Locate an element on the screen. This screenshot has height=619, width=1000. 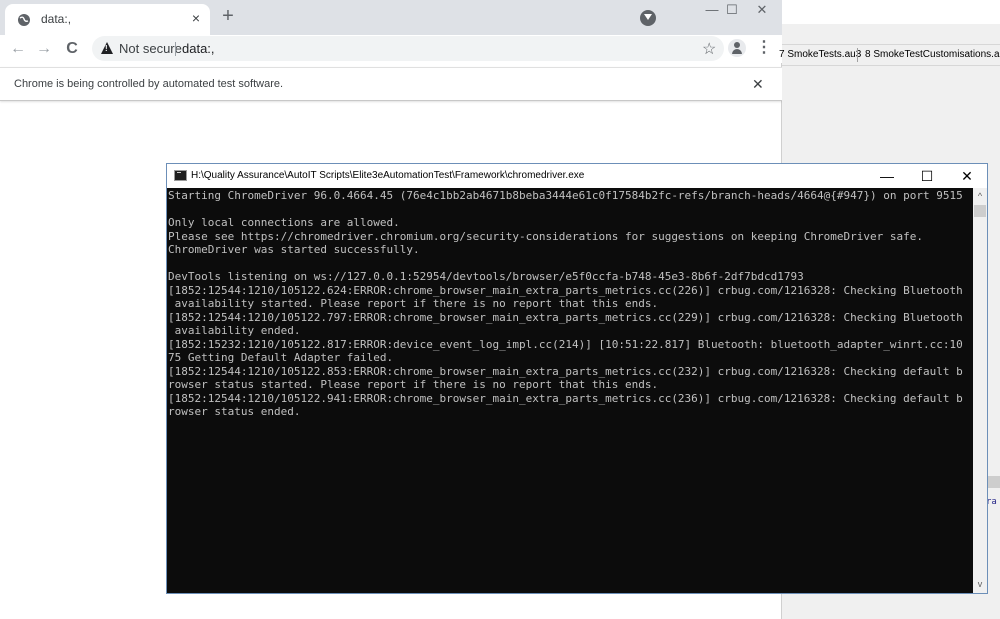
bookmark-star-icon: ☆ is located at coordinates (709, 49).